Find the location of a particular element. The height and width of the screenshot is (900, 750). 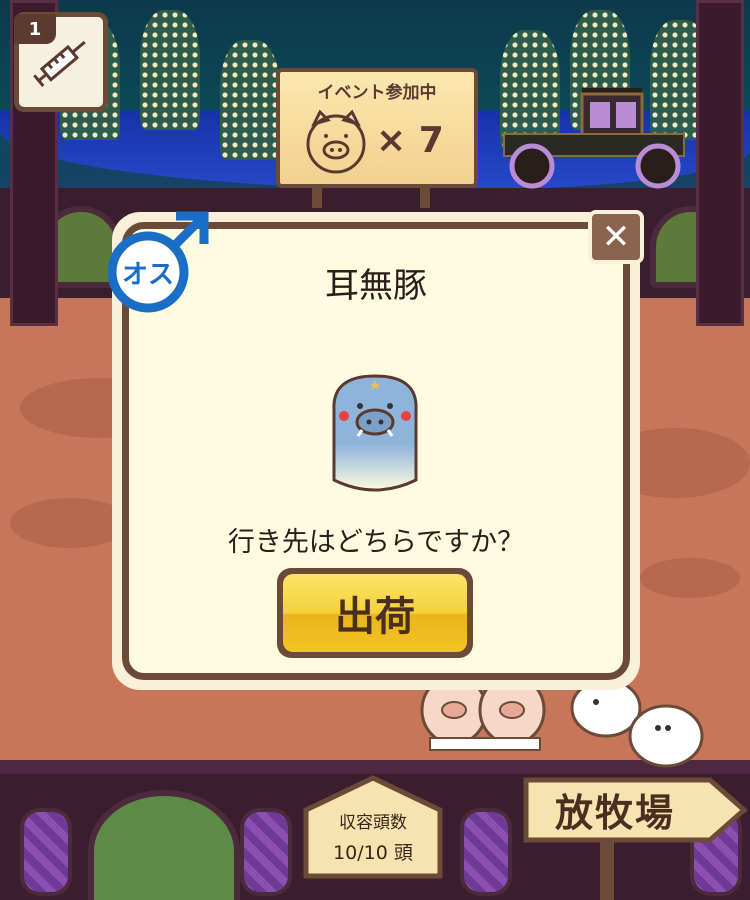

ship-button-label: 出荷 is located at coordinates (375, 613).